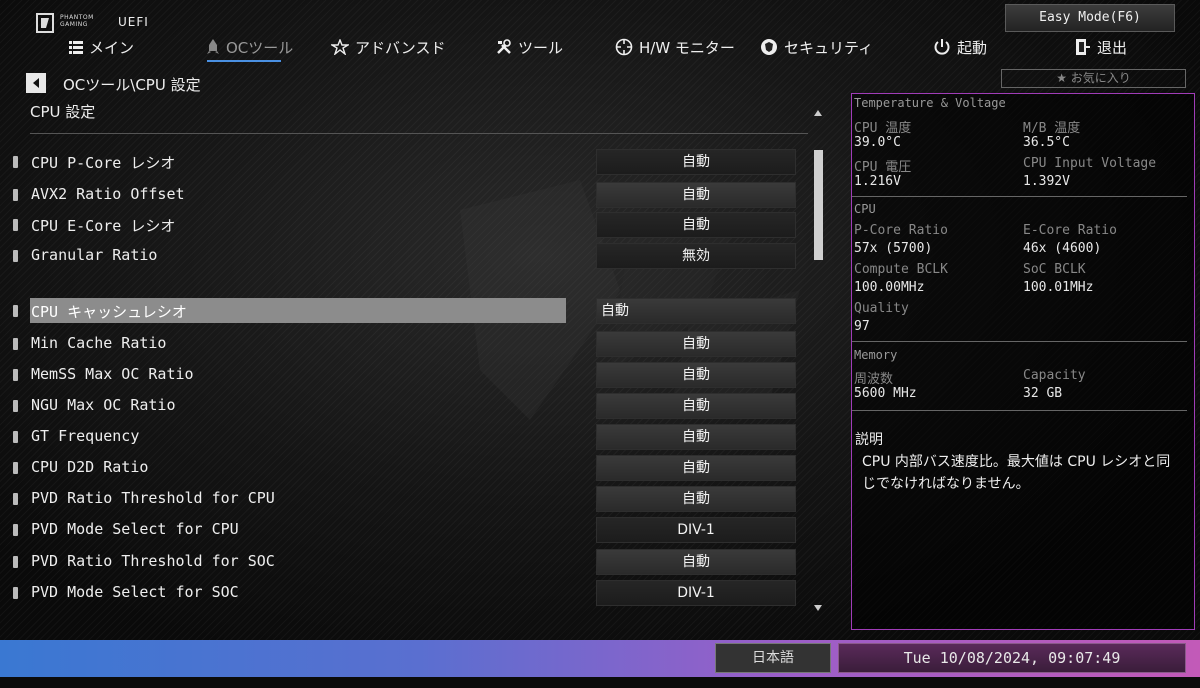 This screenshot has width=1200, height=688. I want to click on setting-label: MemSS Max OC Ratio, so click(112, 374).